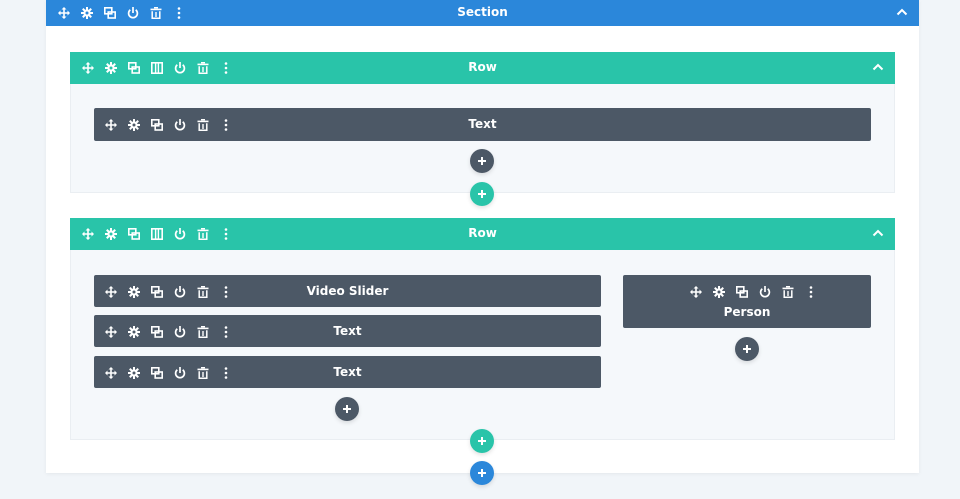  I want to click on section-header: Section, so click(482, 13).